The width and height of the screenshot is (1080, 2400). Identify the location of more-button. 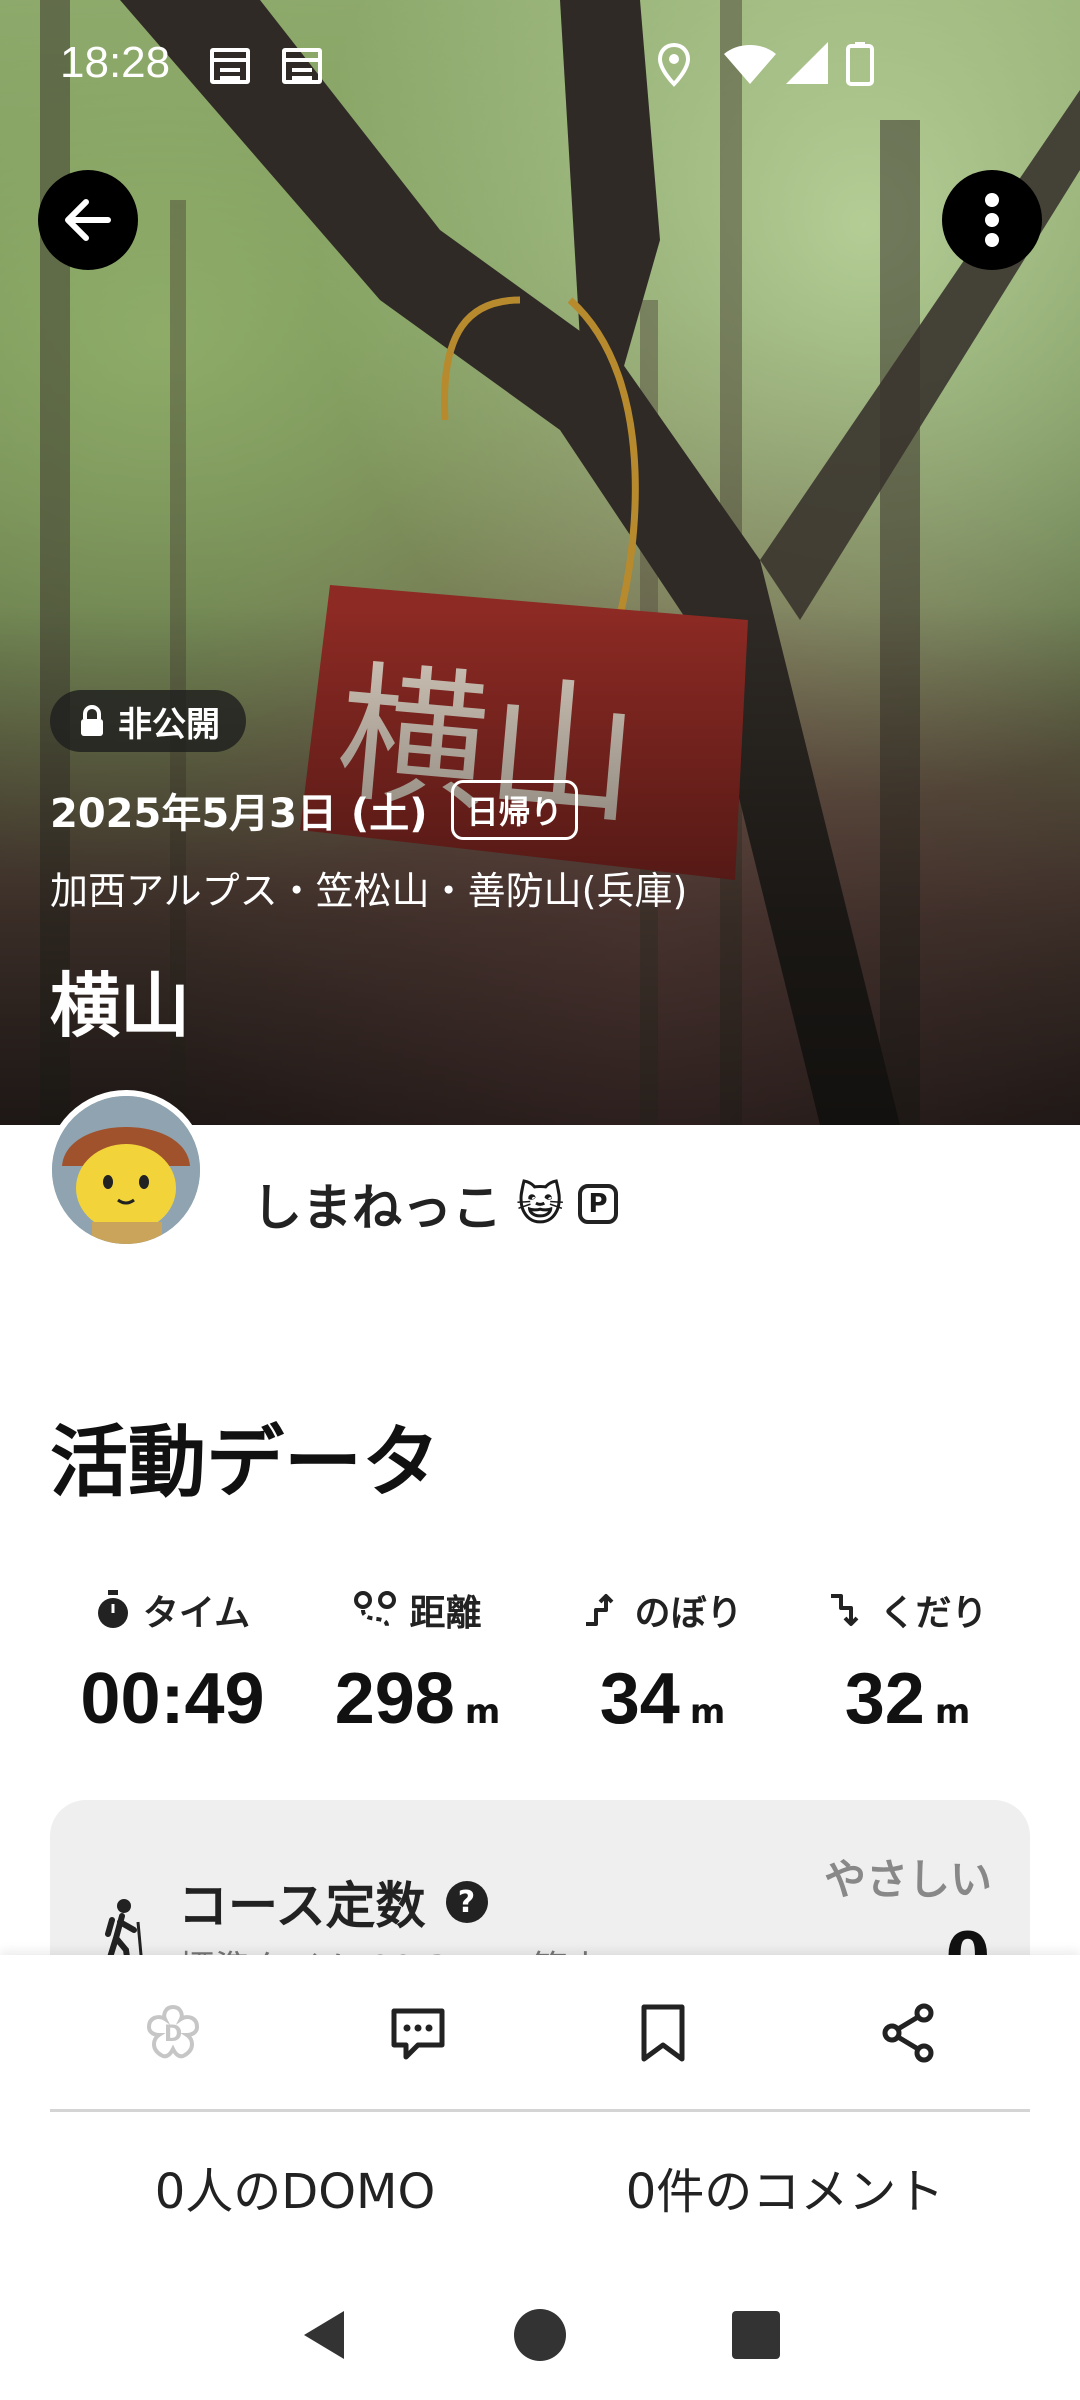
(992, 220).